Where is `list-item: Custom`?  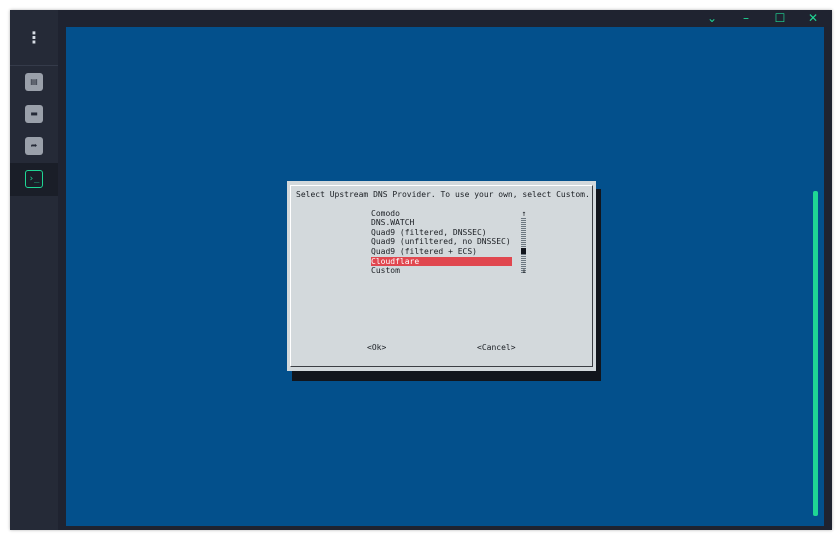
list-item: Custom is located at coordinates (441, 270).